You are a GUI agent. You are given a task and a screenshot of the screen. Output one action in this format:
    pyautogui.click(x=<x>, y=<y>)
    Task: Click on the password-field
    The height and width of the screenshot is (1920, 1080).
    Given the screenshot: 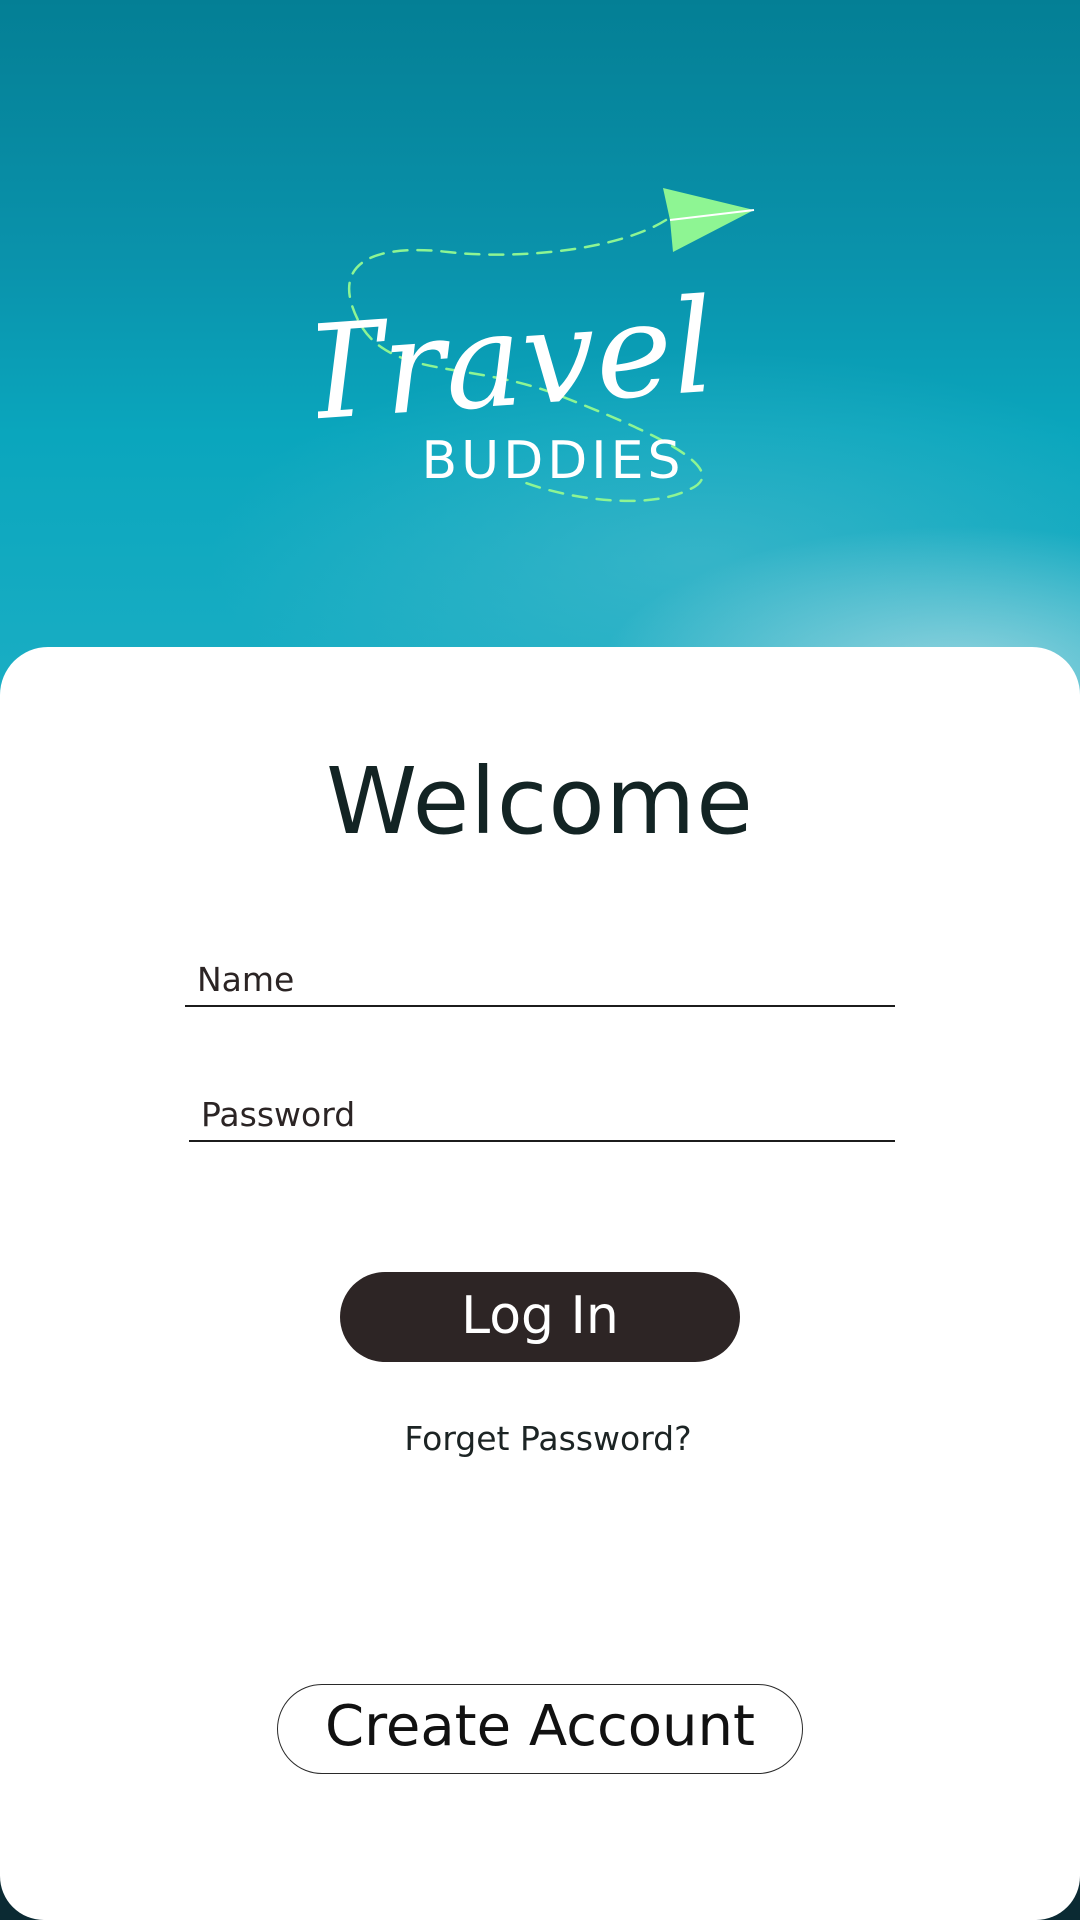 What is the action you would take?
    pyautogui.click(x=542, y=1111)
    